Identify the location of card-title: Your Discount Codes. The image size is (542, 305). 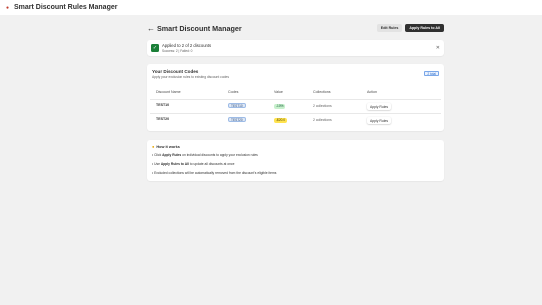
(175, 71).